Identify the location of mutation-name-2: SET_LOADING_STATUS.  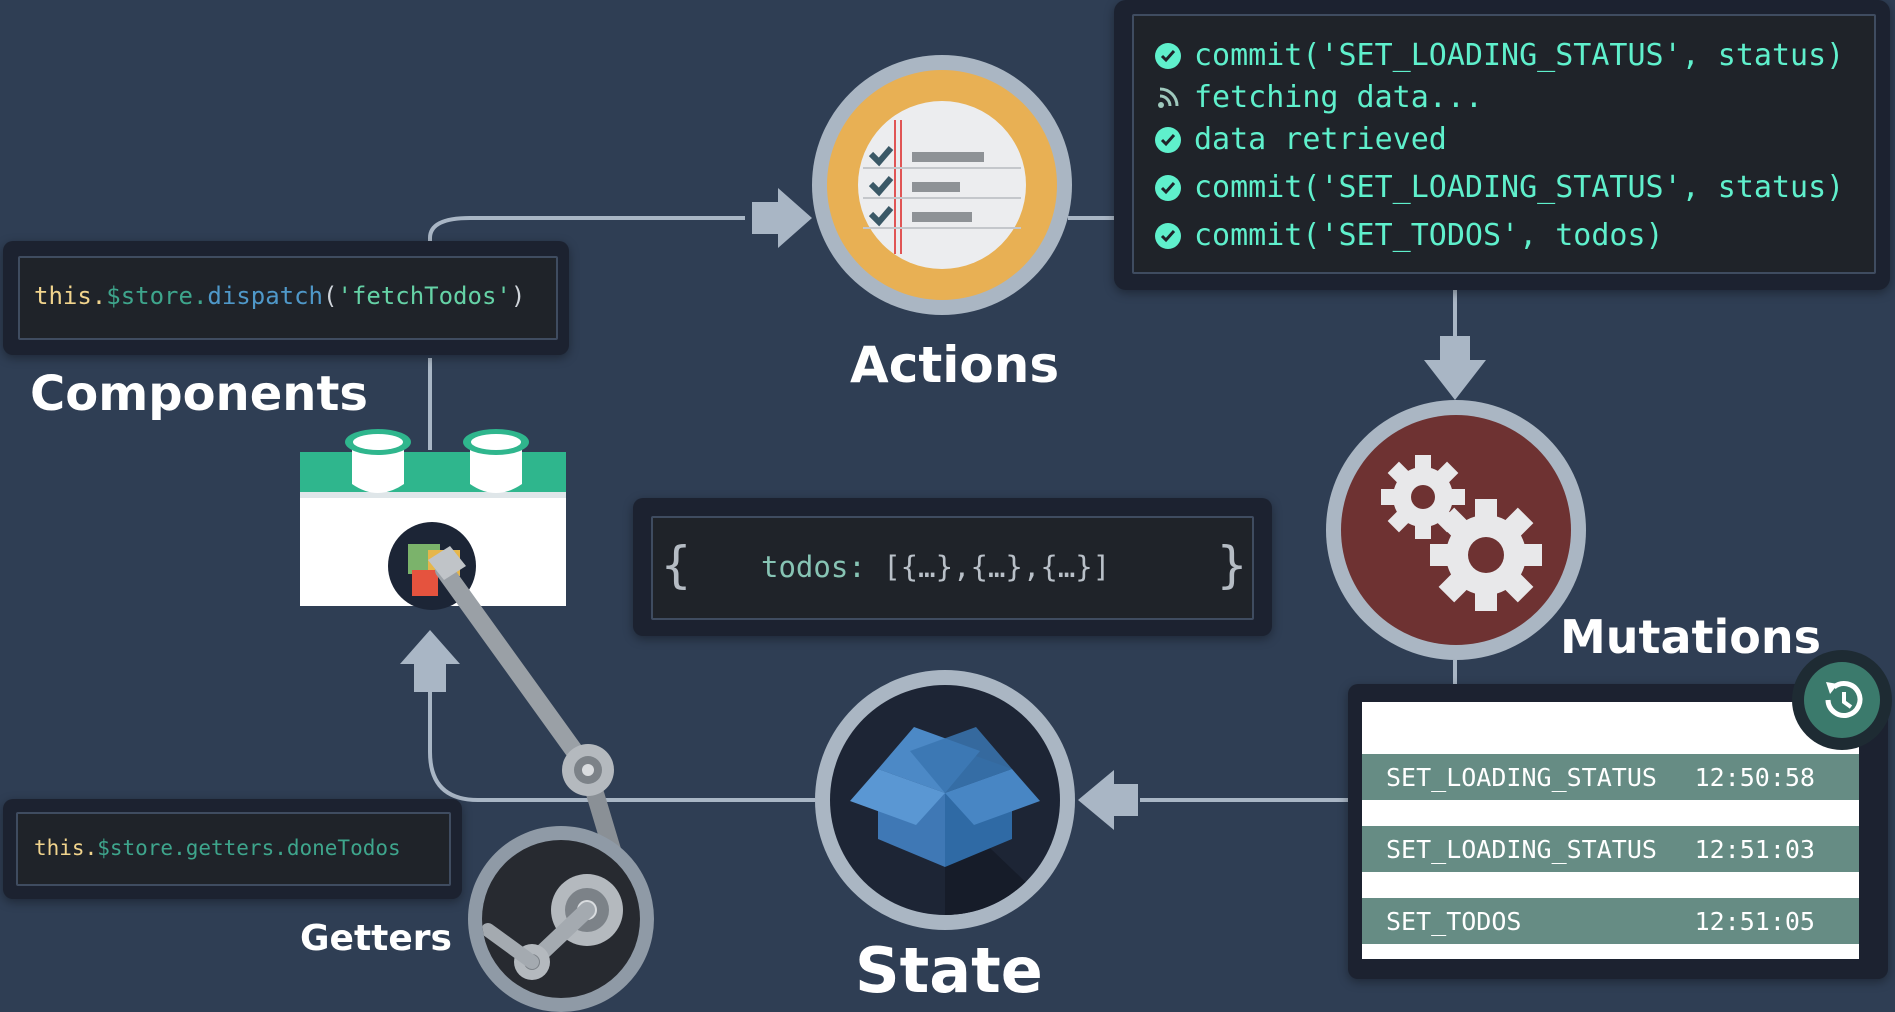
(1521, 849).